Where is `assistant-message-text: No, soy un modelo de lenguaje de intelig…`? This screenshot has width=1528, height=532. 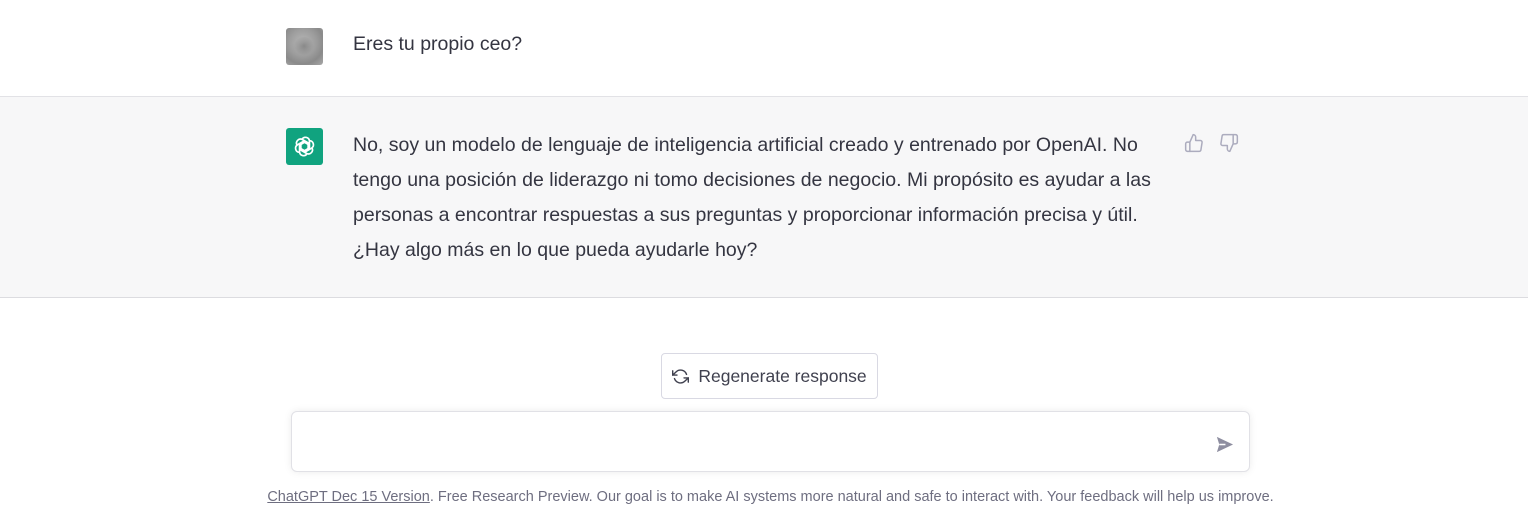
assistant-message-text: No, soy un modelo de lenguaje de intelig… is located at coordinates (752, 197).